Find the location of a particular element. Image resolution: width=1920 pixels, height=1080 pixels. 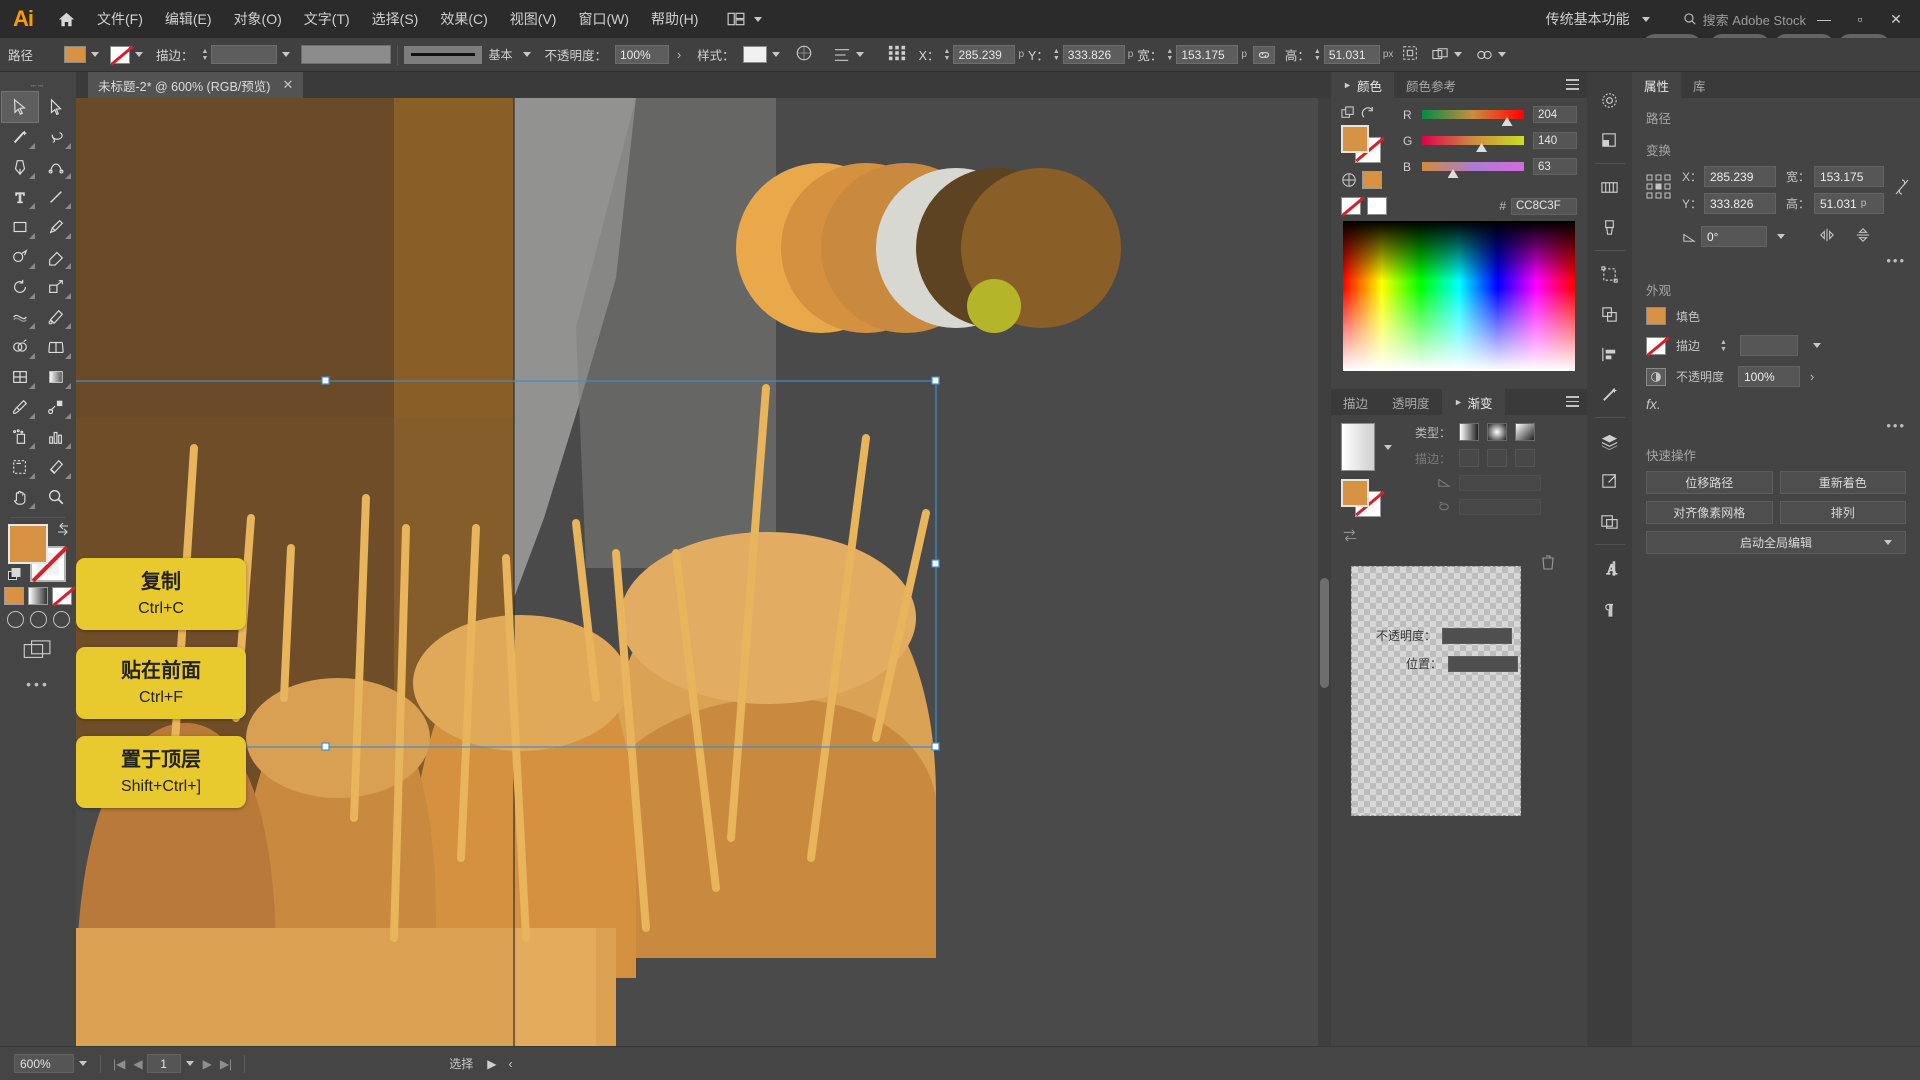

toolbar-grip: ┄┄ is located at coordinates (38, 86).